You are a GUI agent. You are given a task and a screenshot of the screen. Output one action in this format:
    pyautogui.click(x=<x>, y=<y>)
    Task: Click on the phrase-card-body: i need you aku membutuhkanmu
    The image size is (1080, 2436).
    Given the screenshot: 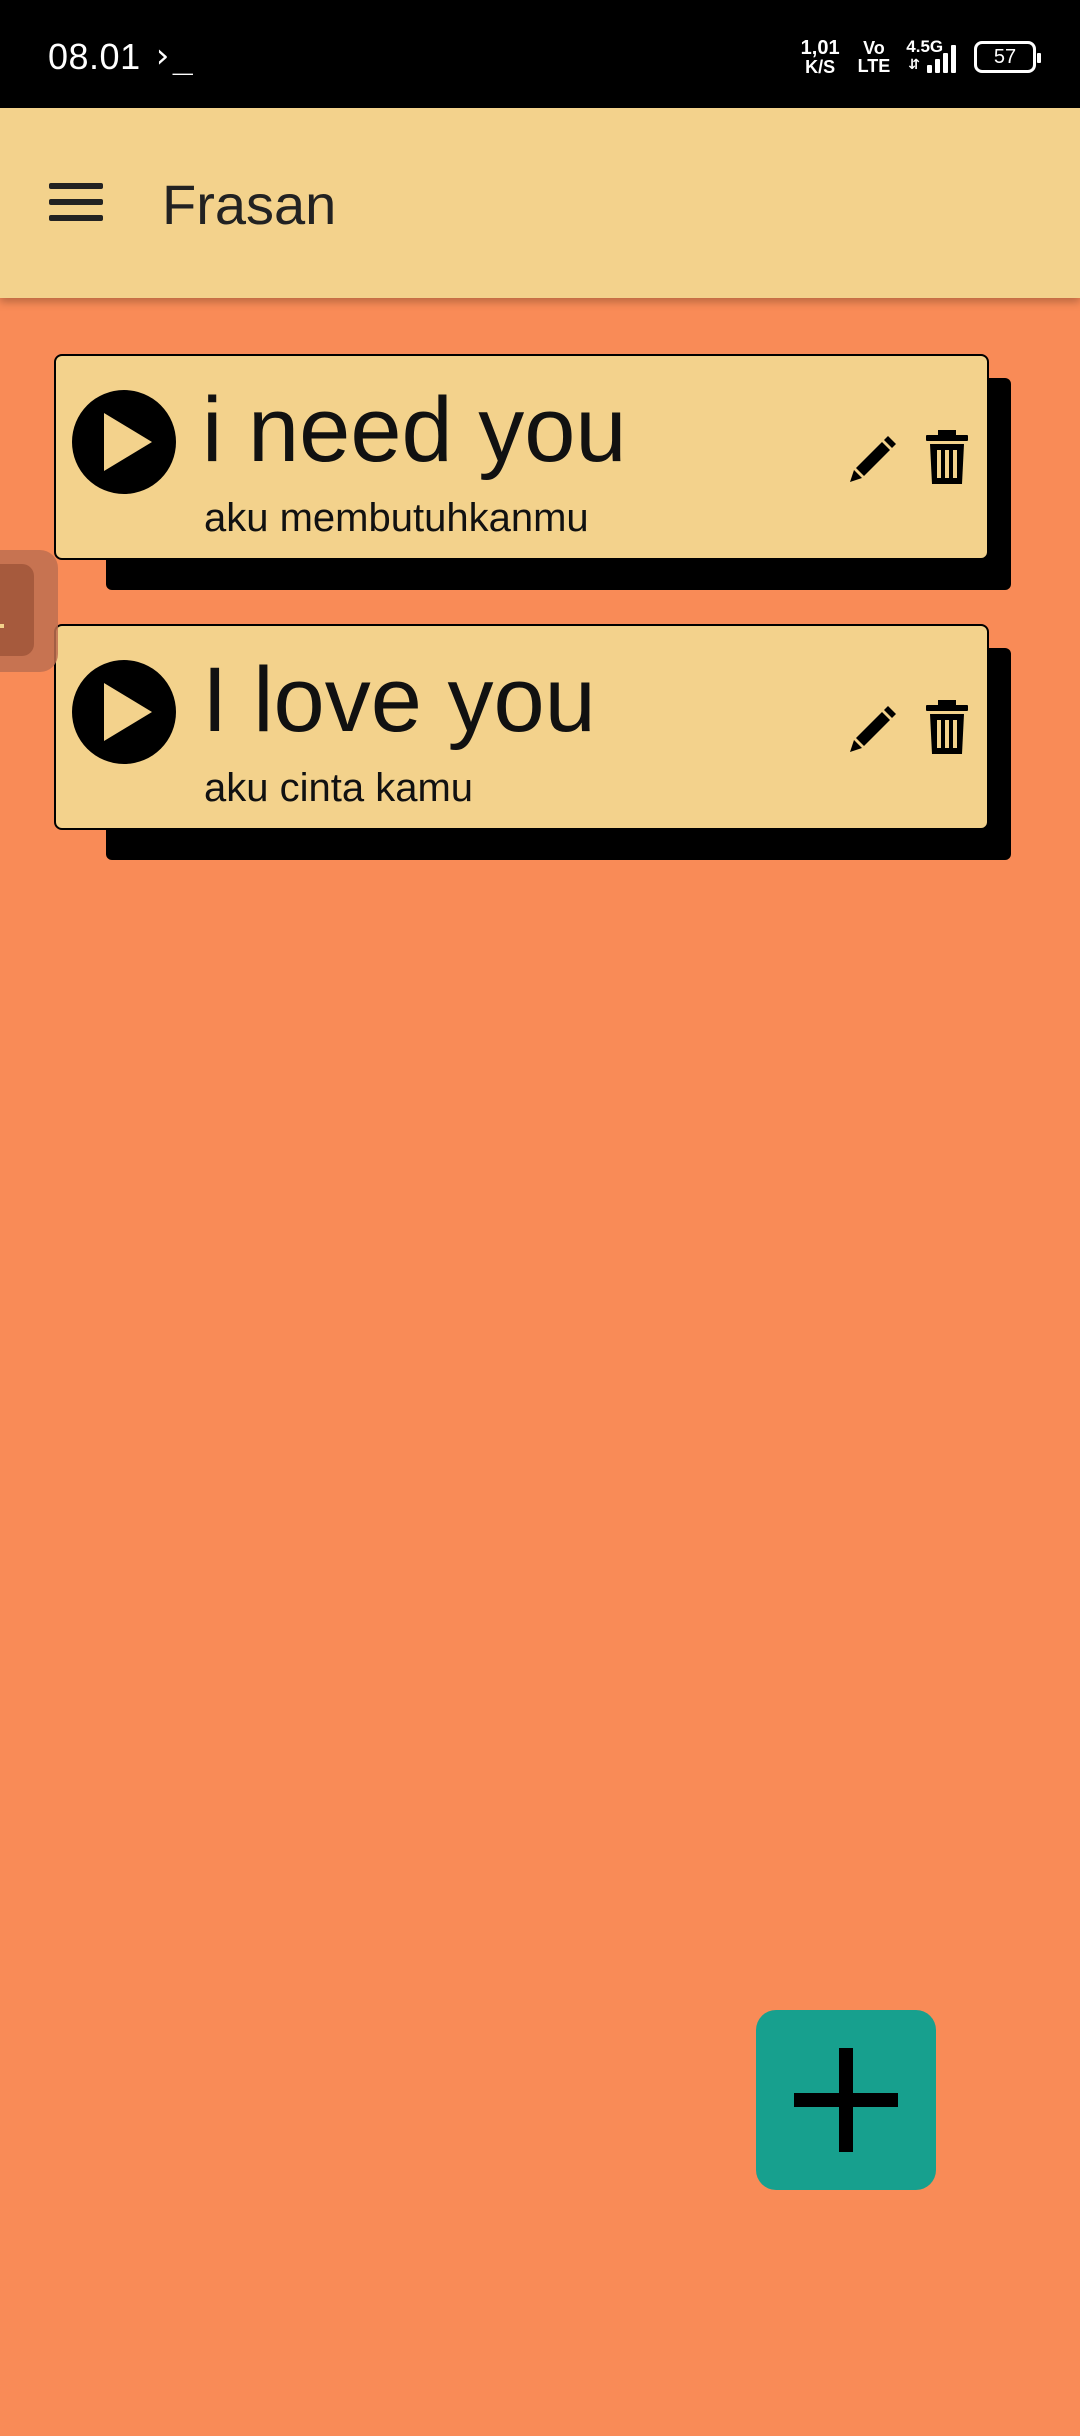 What is the action you would take?
    pyautogui.click(x=521, y=457)
    